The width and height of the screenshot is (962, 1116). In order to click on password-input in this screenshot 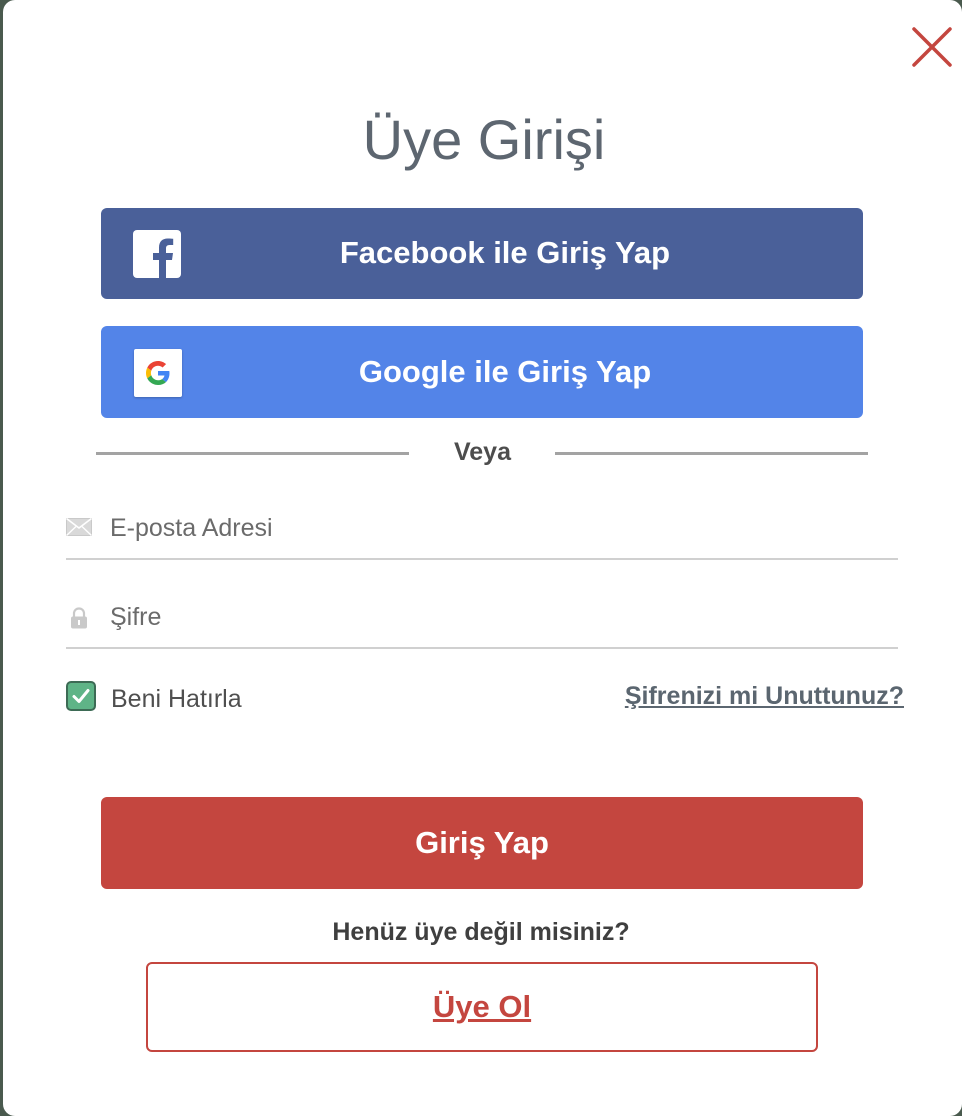, I will do `click(490, 617)`.